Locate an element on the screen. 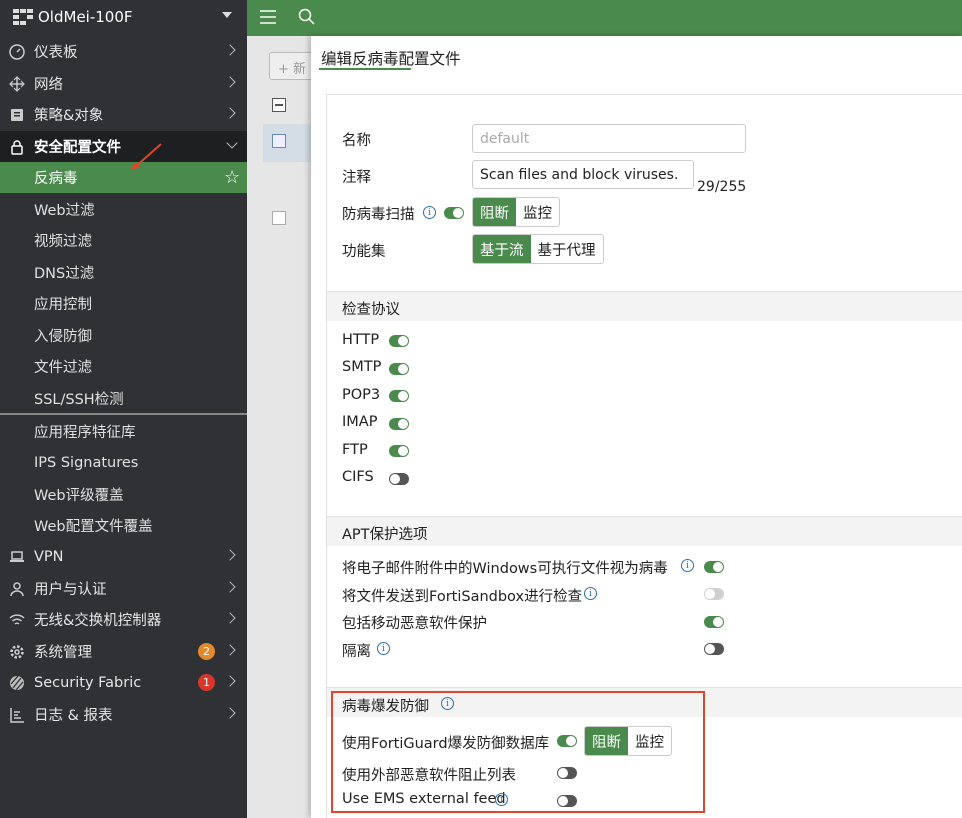 This screenshot has height=818, width=962. sub-label: 文件过滤 is located at coordinates (63, 368).